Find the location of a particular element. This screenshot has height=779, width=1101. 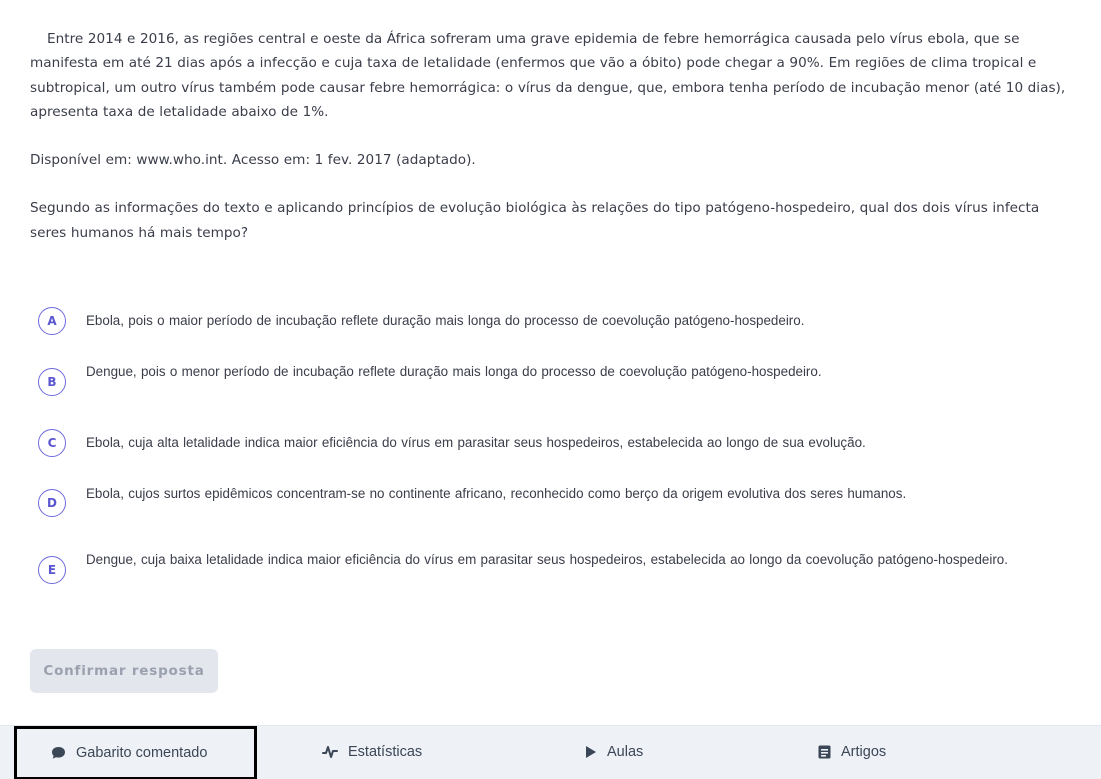

chat-bubble-icon is located at coordinates (58, 753).